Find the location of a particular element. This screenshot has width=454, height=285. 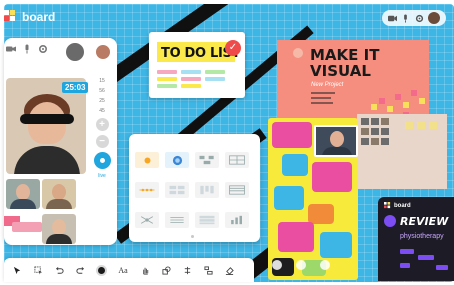

pager-dot is located at coordinates (192, 236).